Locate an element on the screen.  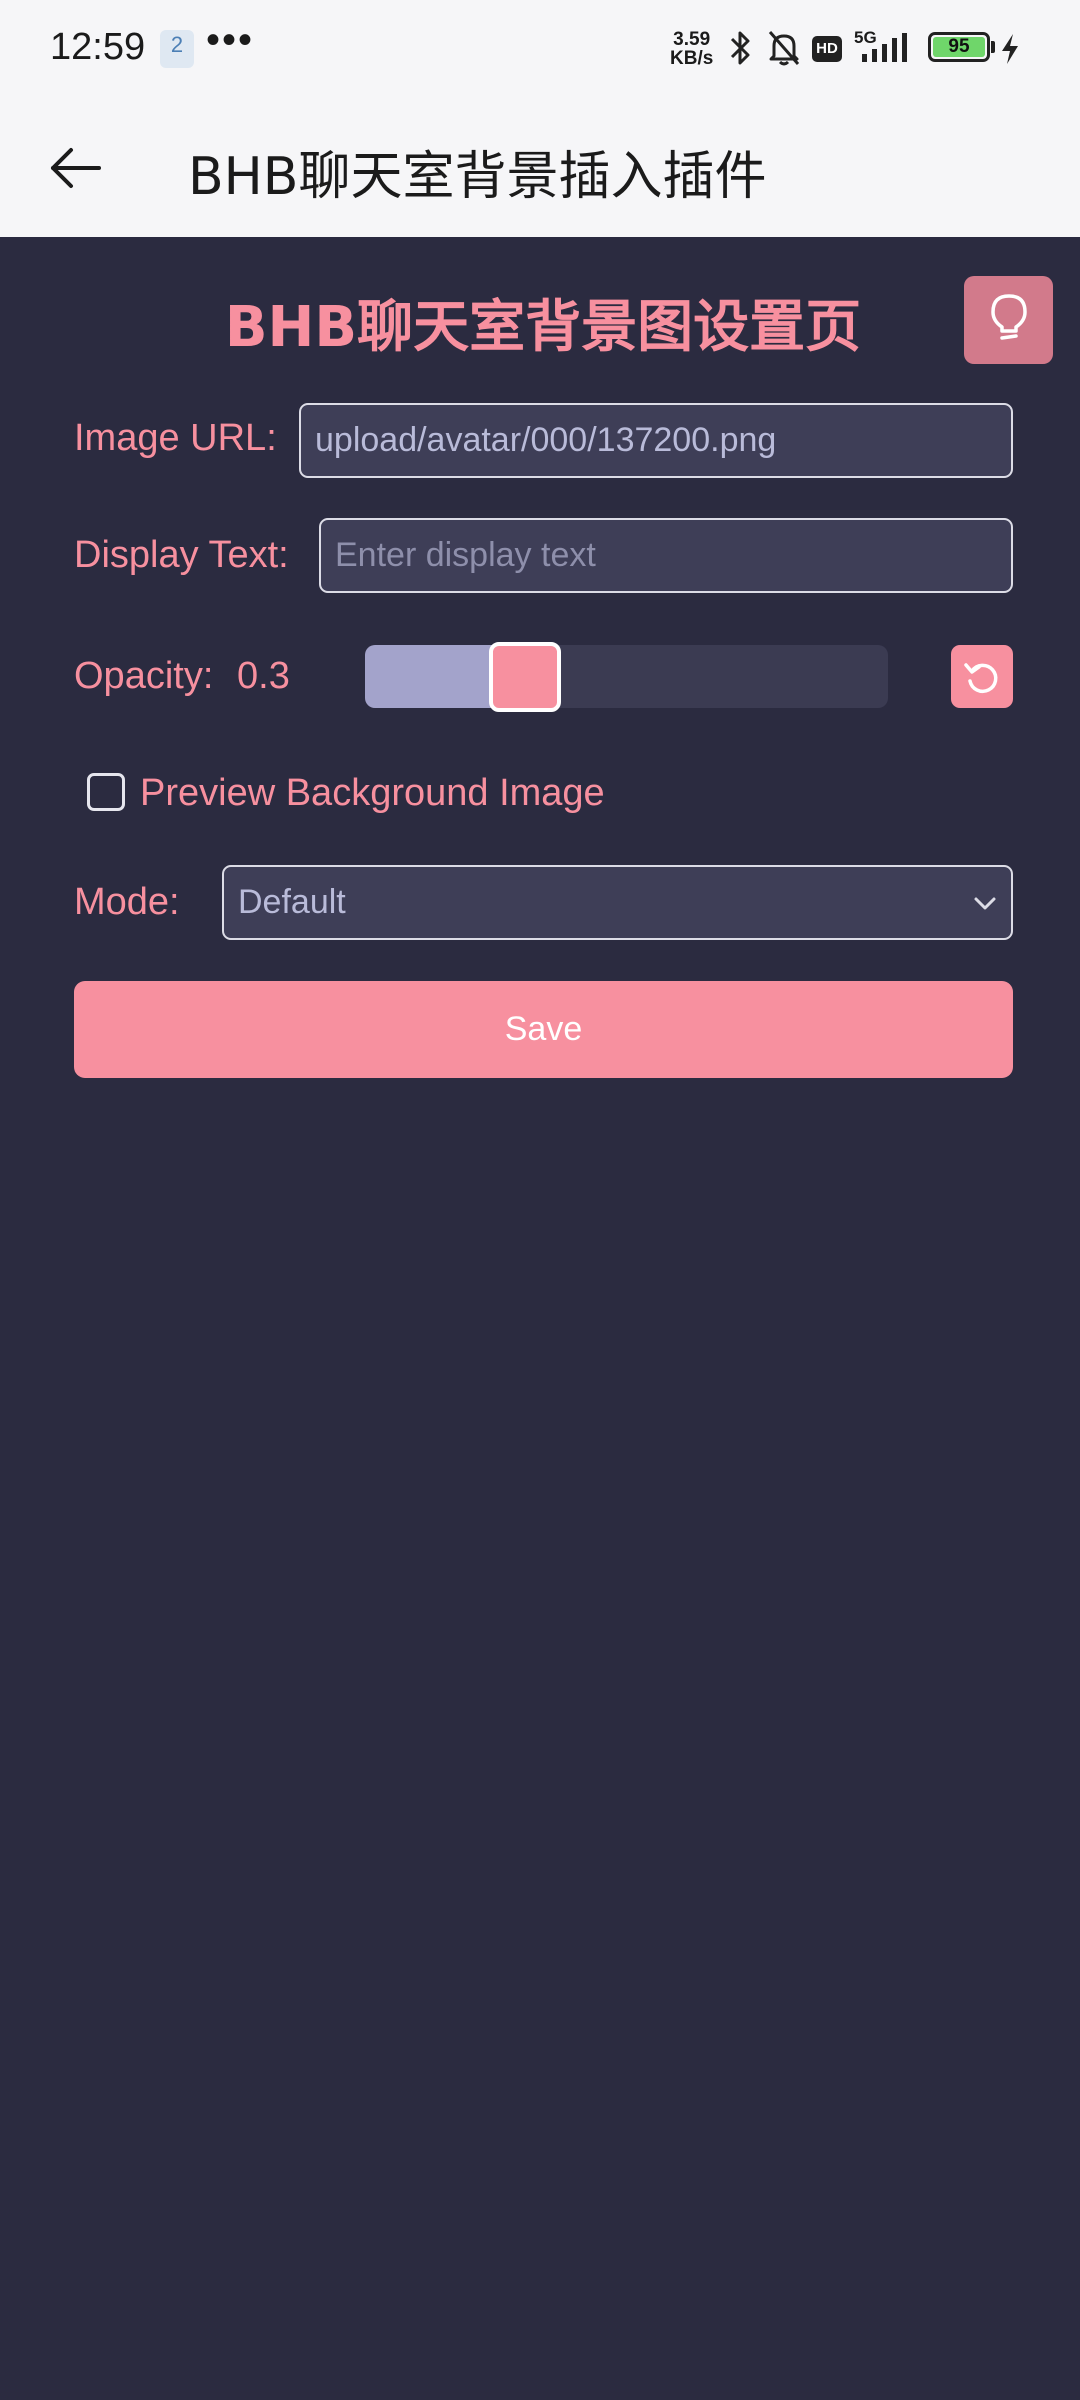
battery-tip is located at coordinates (993, 47).